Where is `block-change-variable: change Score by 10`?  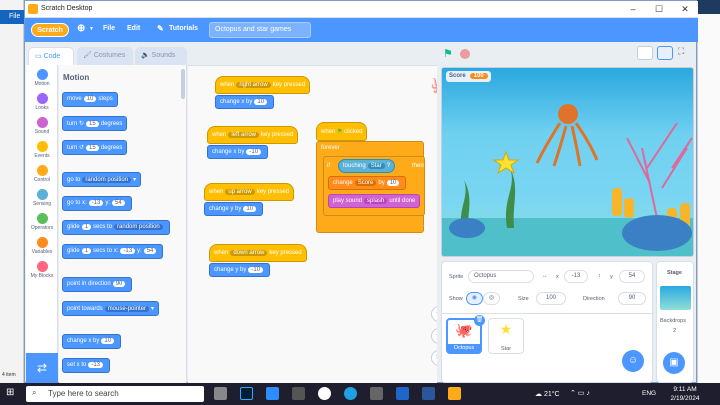 block-change-variable: change Score by 10 is located at coordinates (367, 183).